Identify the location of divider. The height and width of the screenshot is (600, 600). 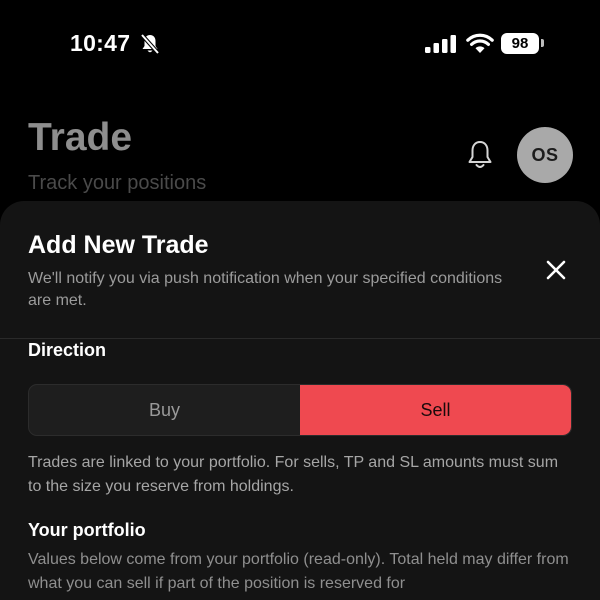
(300, 338).